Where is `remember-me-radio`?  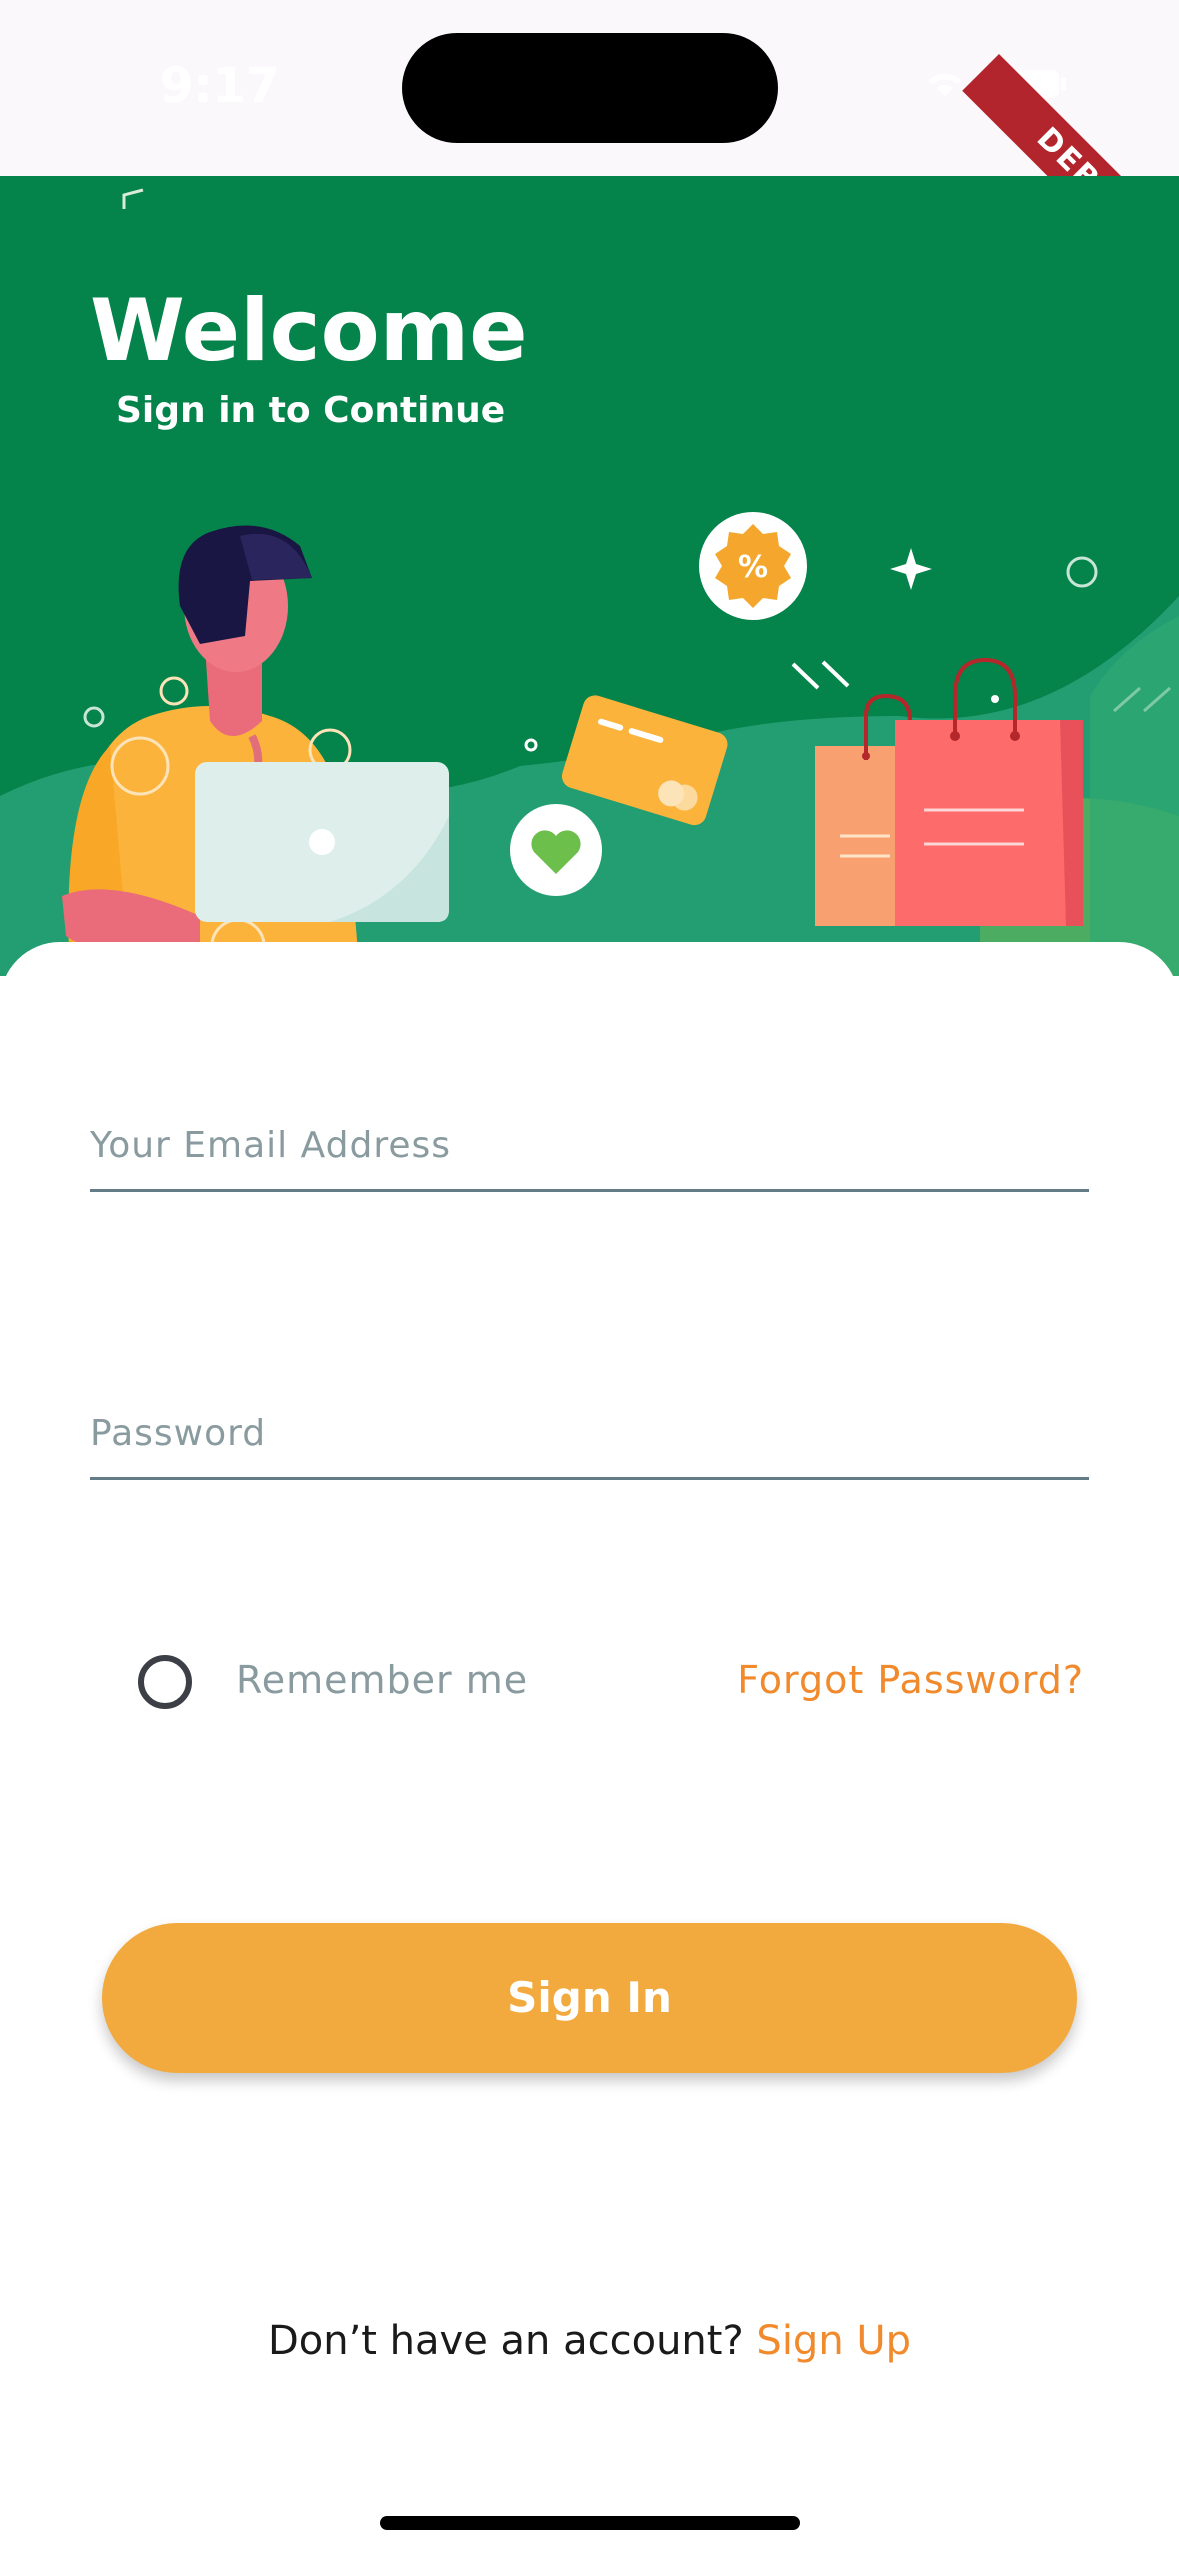
remember-me-radio is located at coordinates (165, 1682).